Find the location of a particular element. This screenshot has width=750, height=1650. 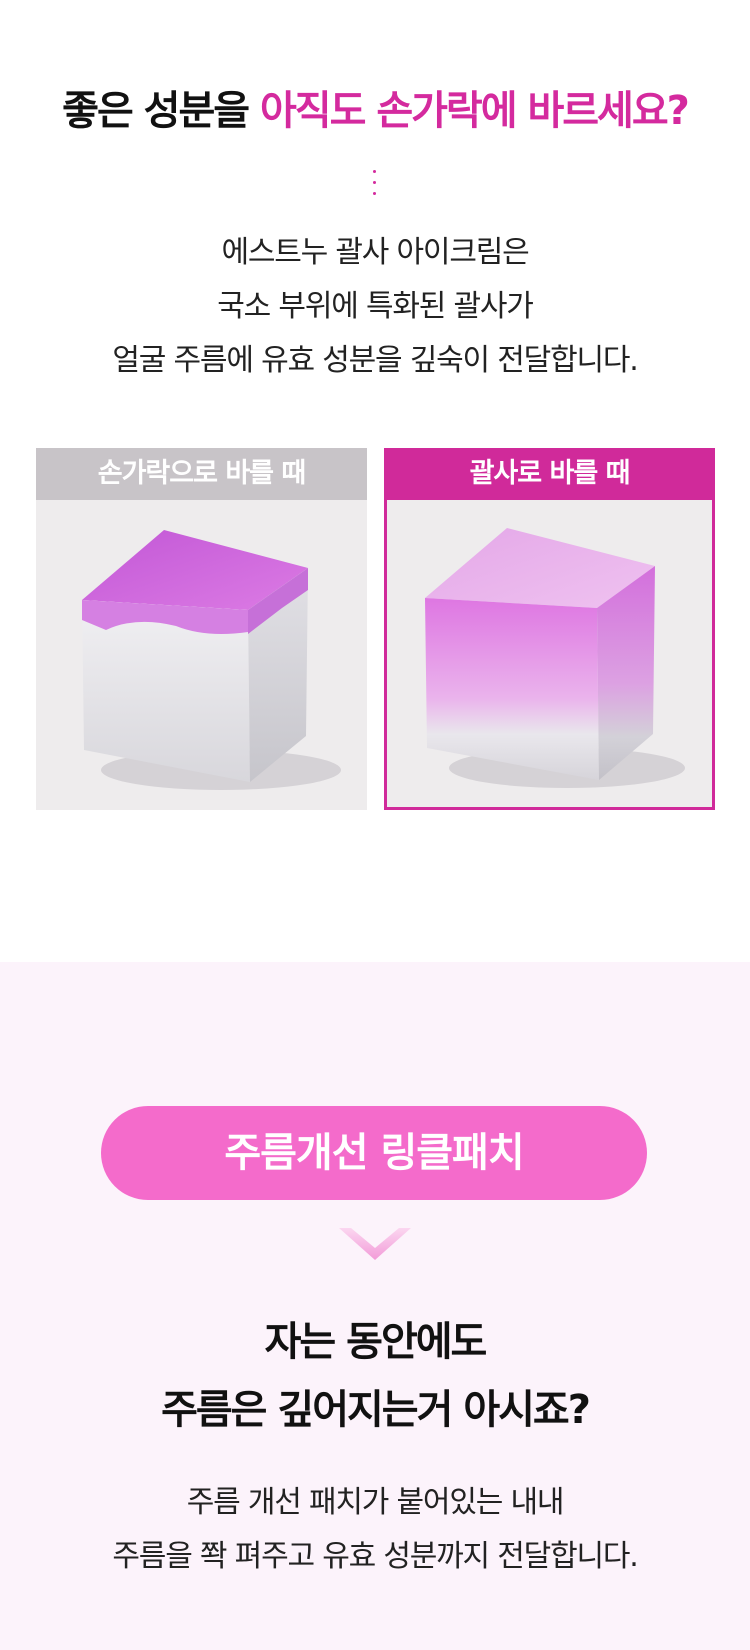

guasha-absorption-image is located at coordinates (549, 655).